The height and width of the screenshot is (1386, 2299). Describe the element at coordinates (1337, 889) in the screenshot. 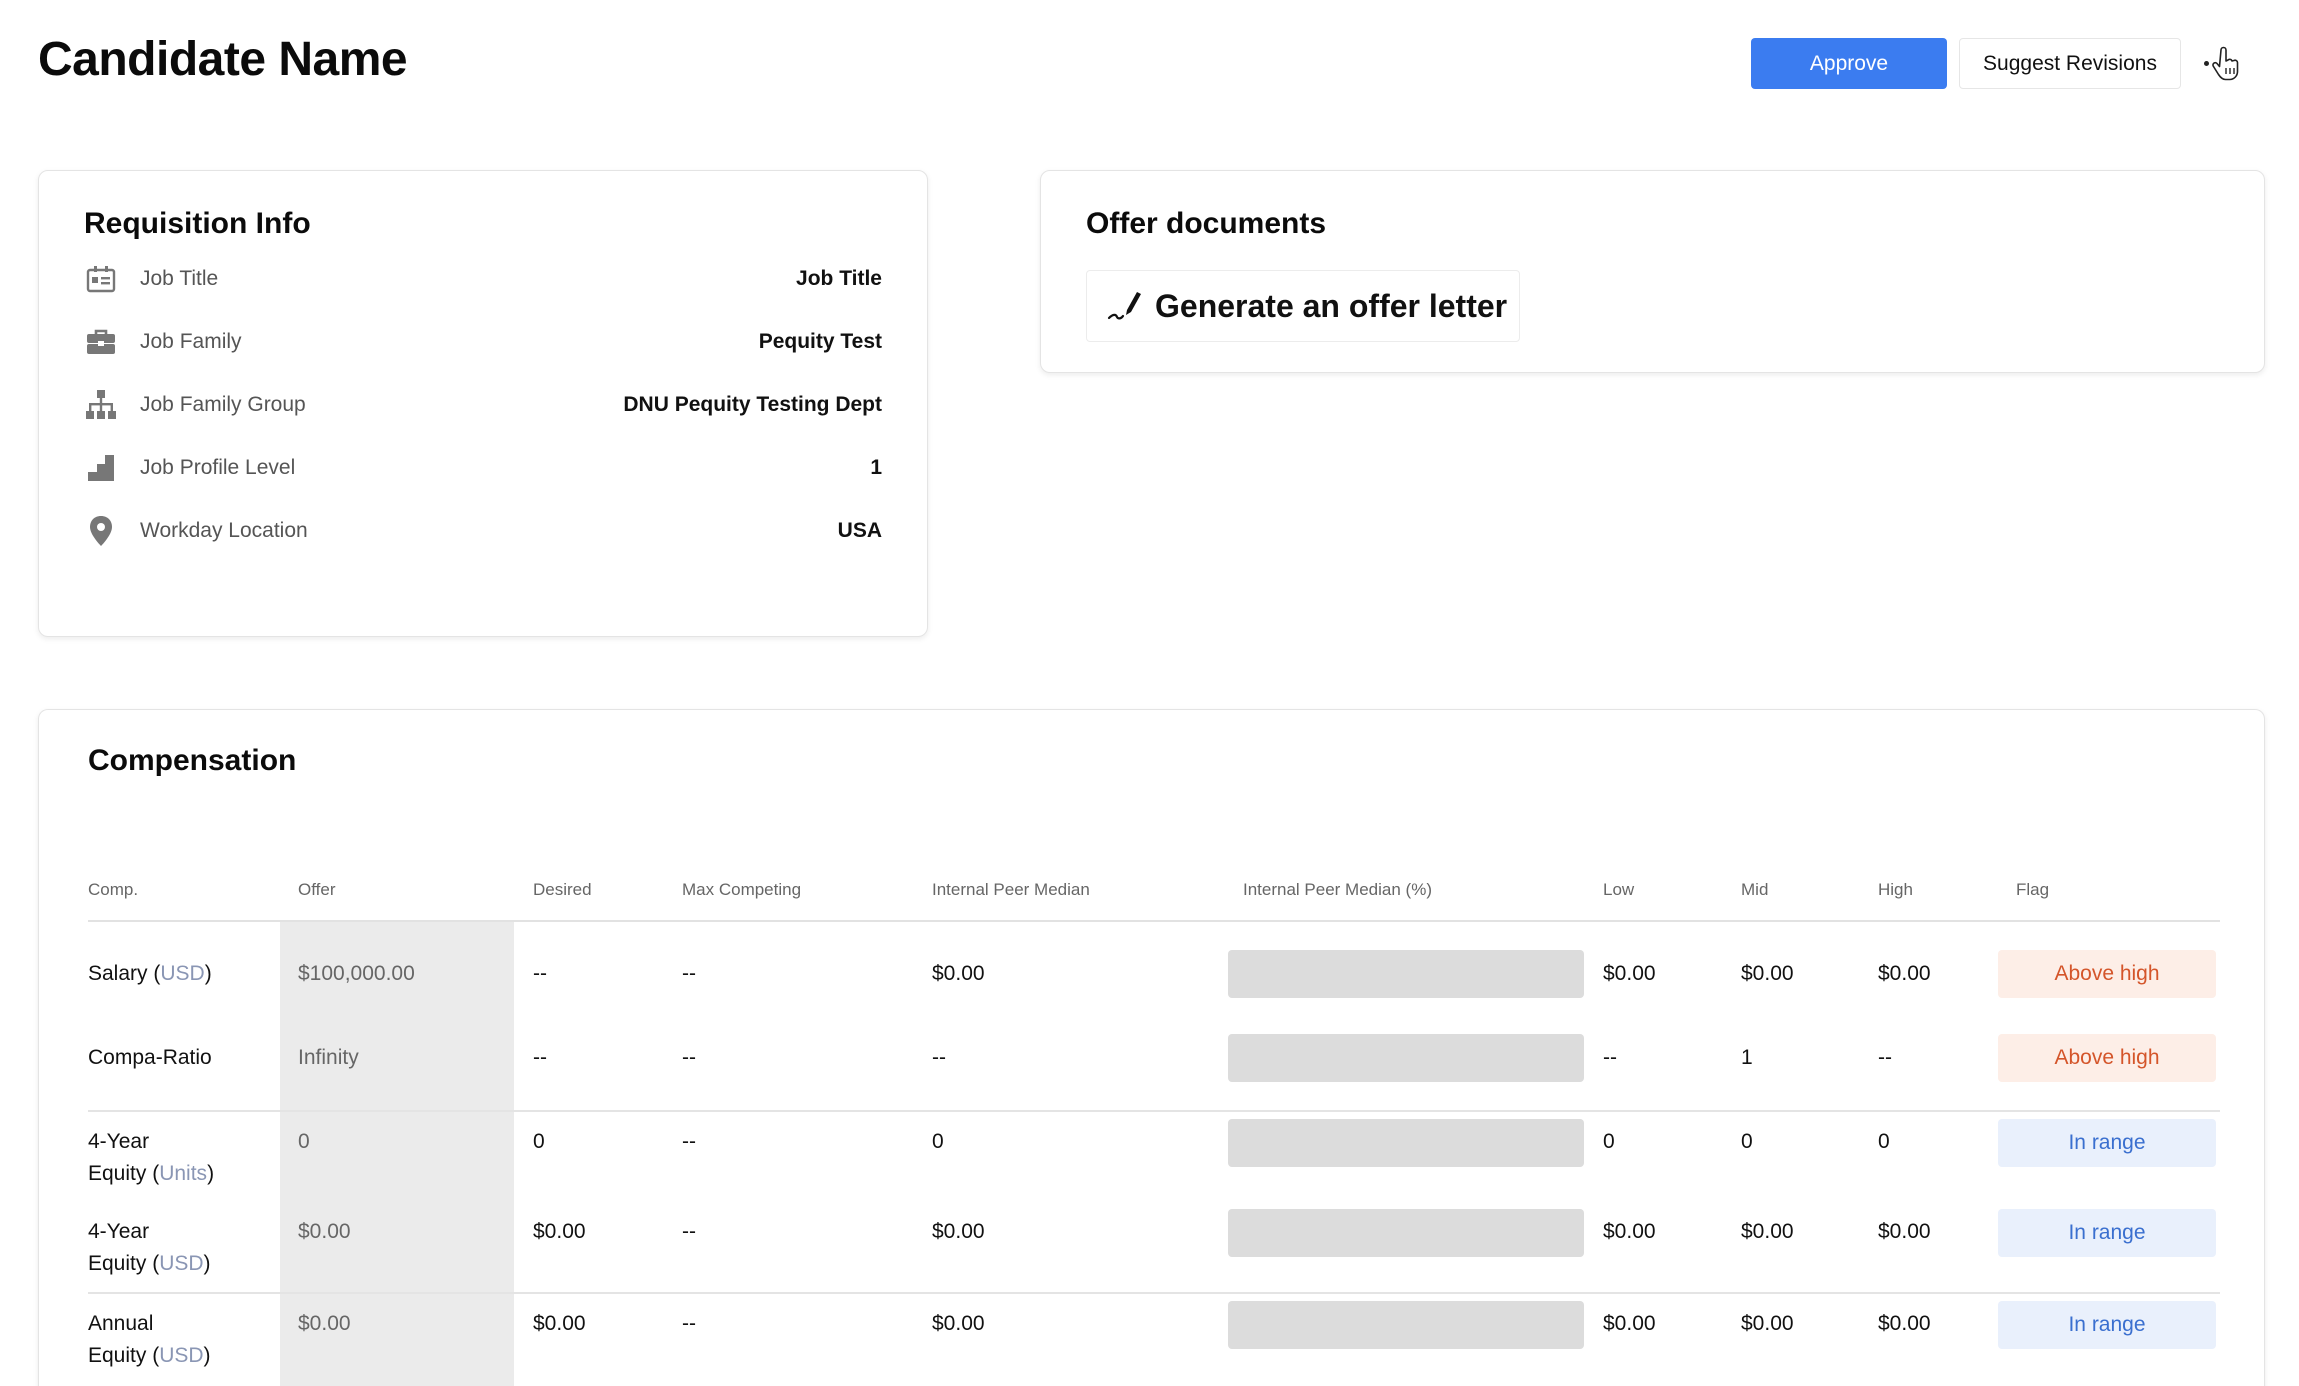

I see `column-header-internal-peer-median-pct: Internal Peer Median (%)` at that location.